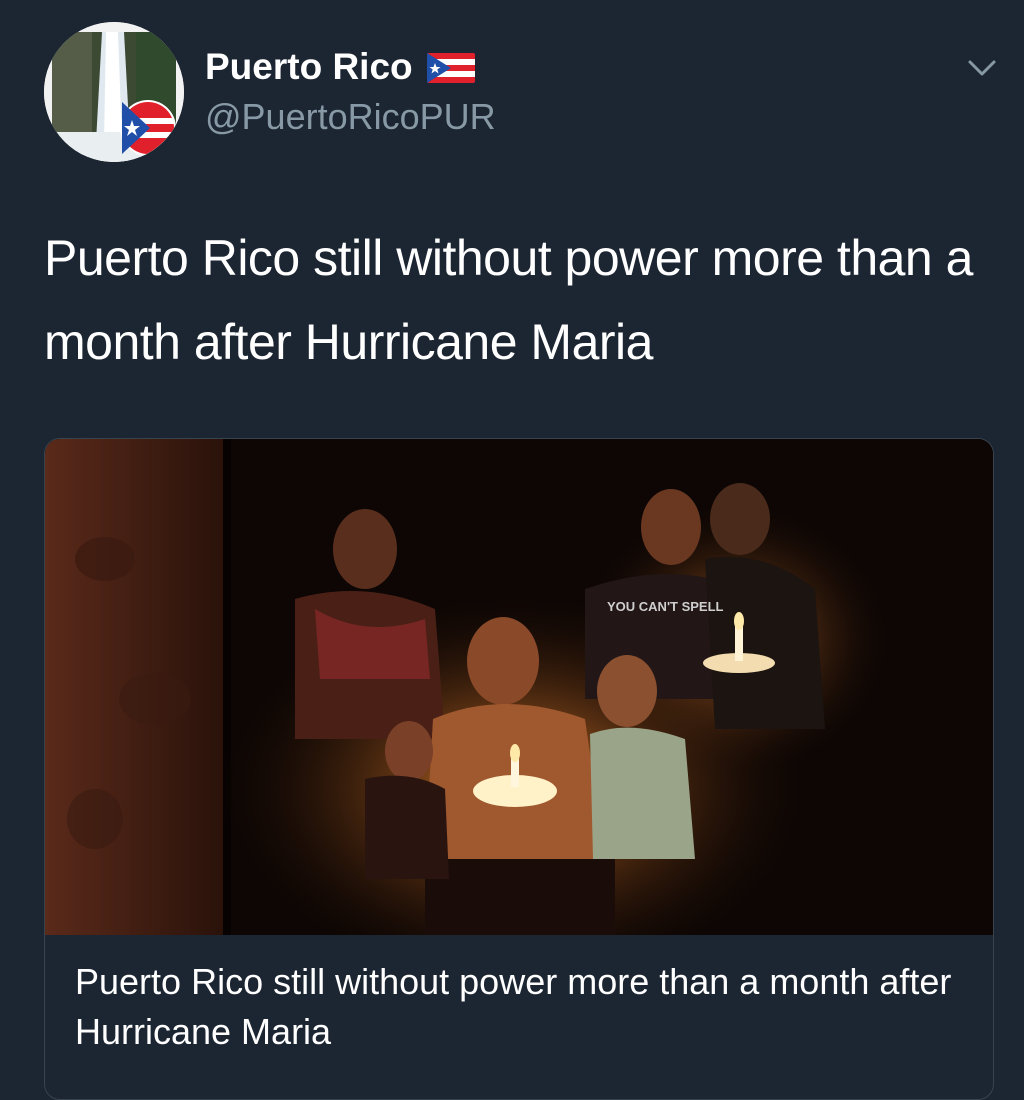 The height and width of the screenshot is (1100, 1024). What do you see at coordinates (309, 67) in the screenshot?
I see `author-display-name: Puerto Rico` at bounding box center [309, 67].